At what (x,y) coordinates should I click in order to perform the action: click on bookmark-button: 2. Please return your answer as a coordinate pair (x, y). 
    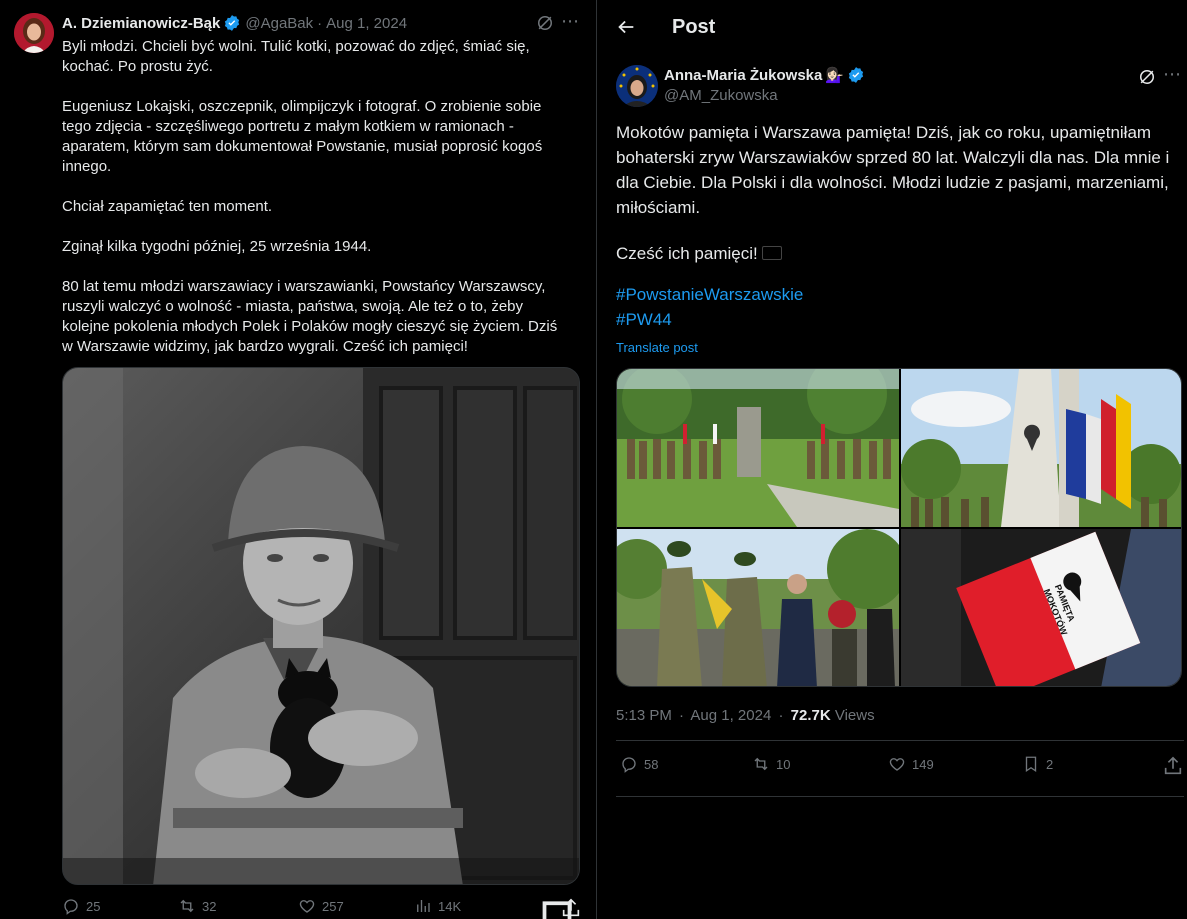
    Looking at the image, I should click on (1037, 764).